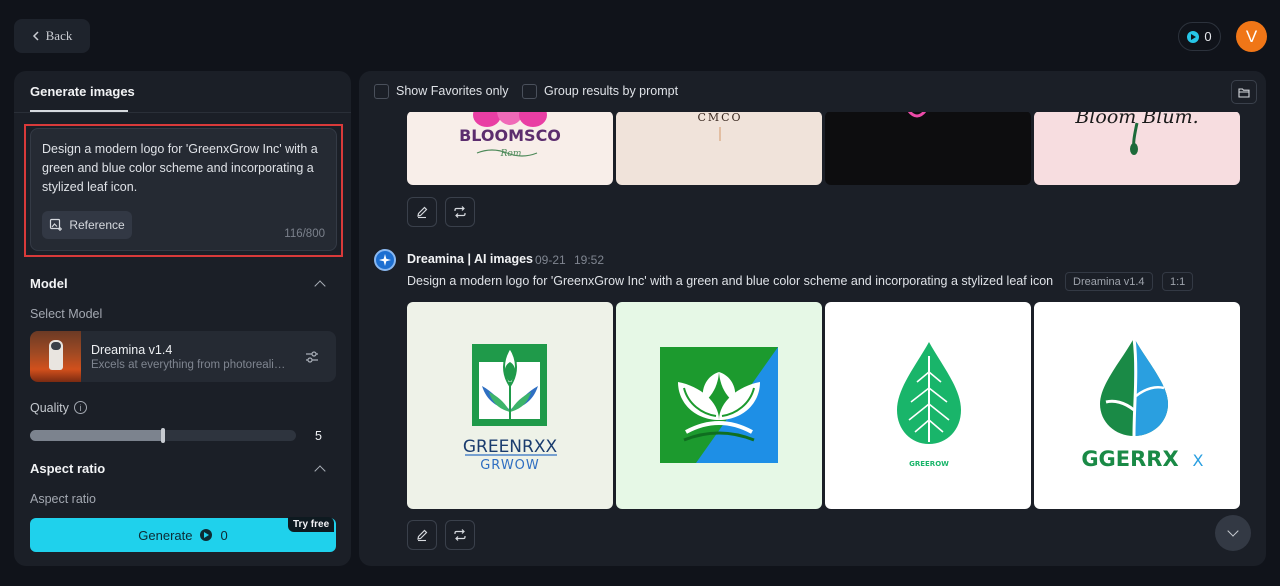  What do you see at coordinates (929, 464) in the screenshot?
I see `image-text: GREEROW` at bounding box center [929, 464].